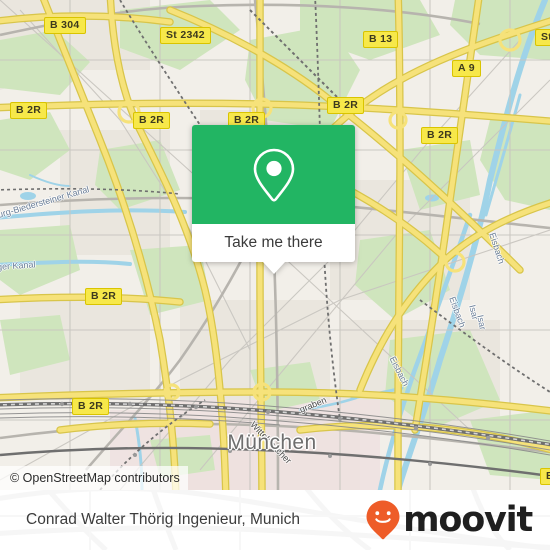  I want to click on location-pin-icon, so click(273, 175).